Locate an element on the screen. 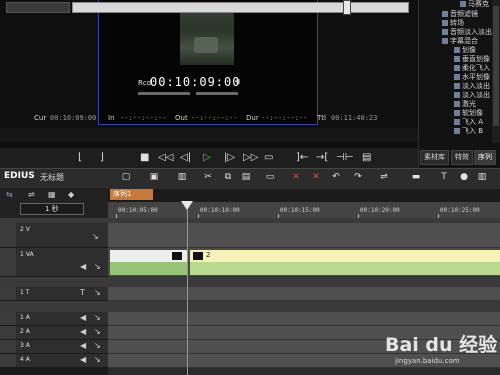 The image size is (500, 375). open-icon: ▣ is located at coordinates (154, 177).